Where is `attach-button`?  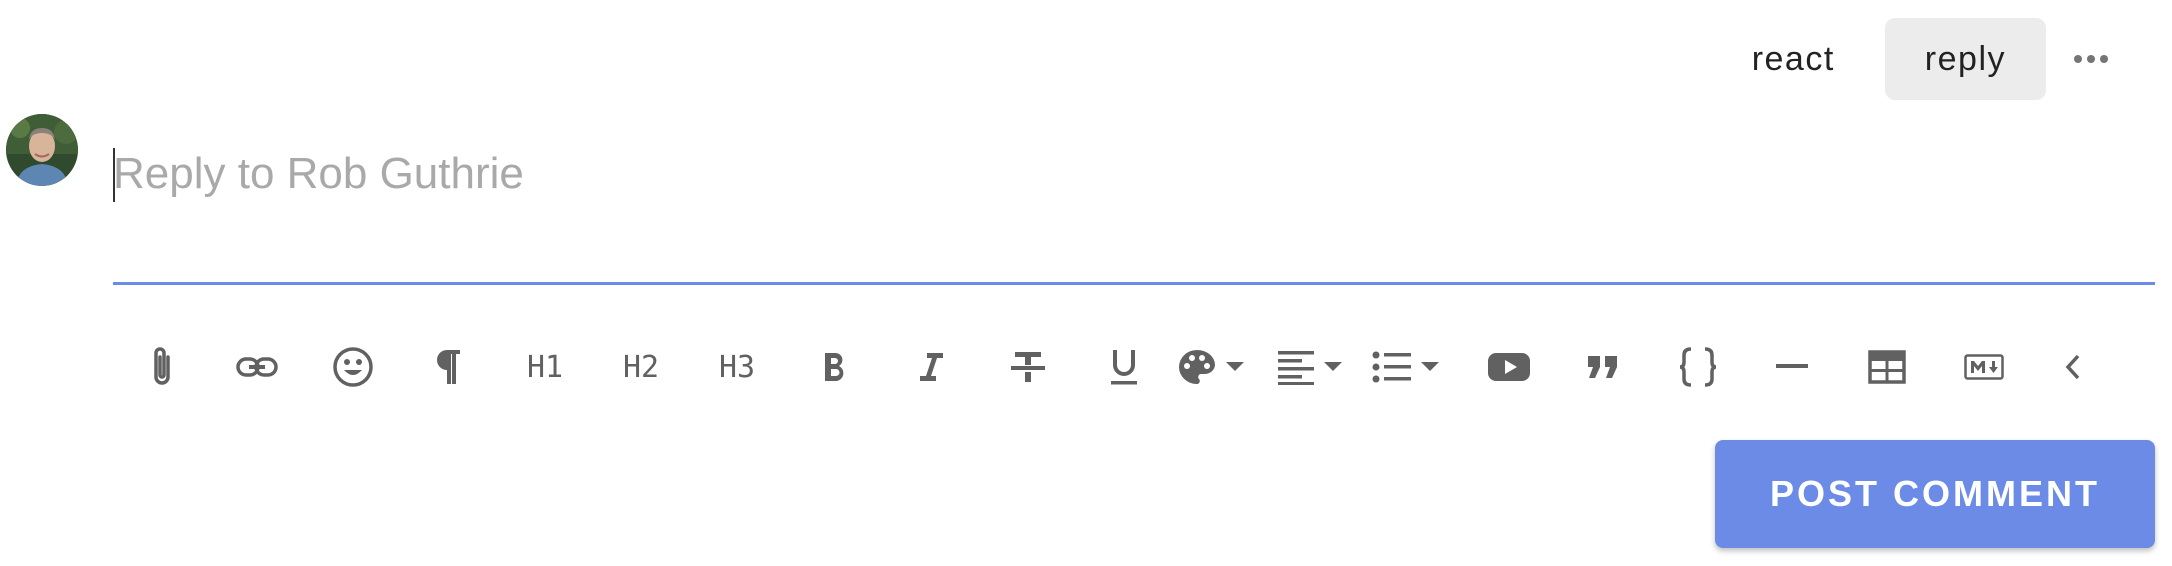 attach-button is located at coordinates (162, 367).